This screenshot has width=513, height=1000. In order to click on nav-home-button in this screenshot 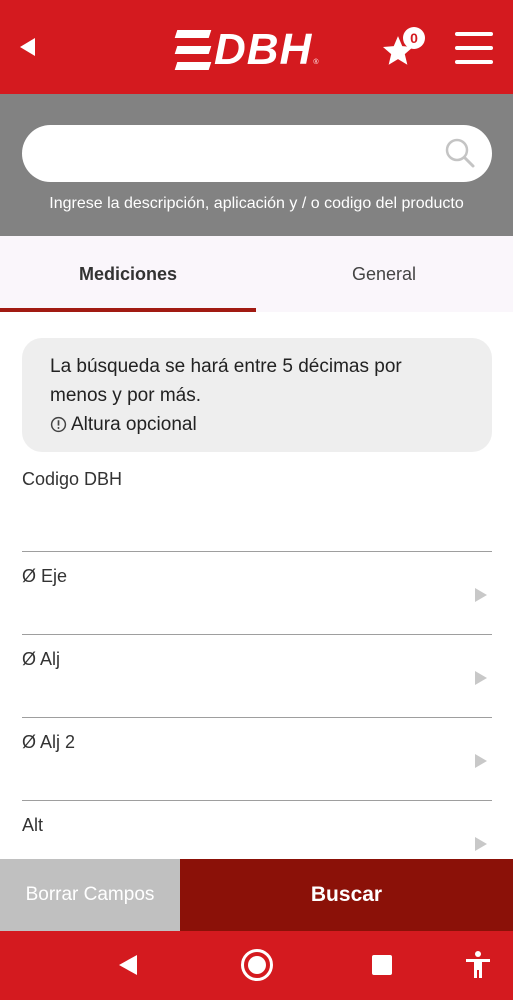, I will do `click(257, 965)`.